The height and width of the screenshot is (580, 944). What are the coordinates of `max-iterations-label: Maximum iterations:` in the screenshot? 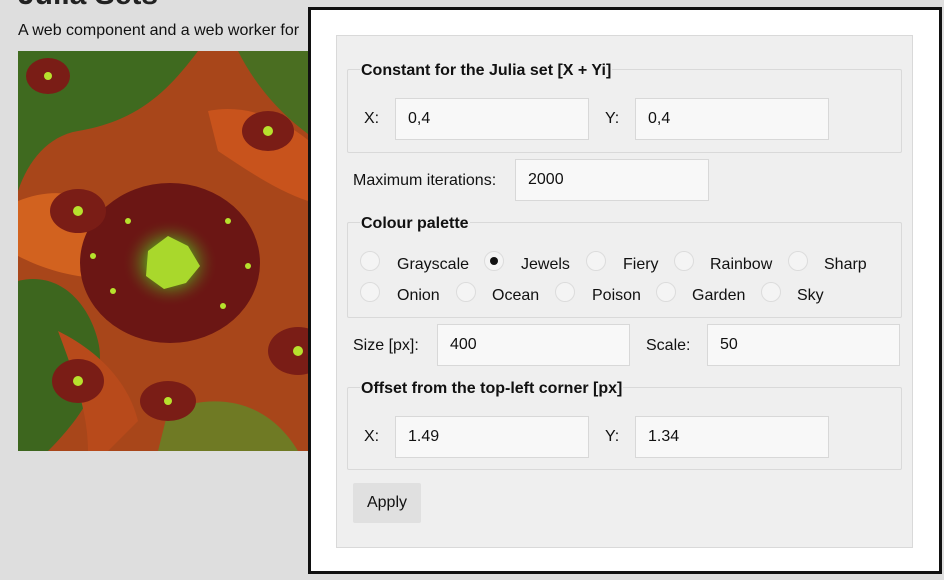 It's located at (425, 180).